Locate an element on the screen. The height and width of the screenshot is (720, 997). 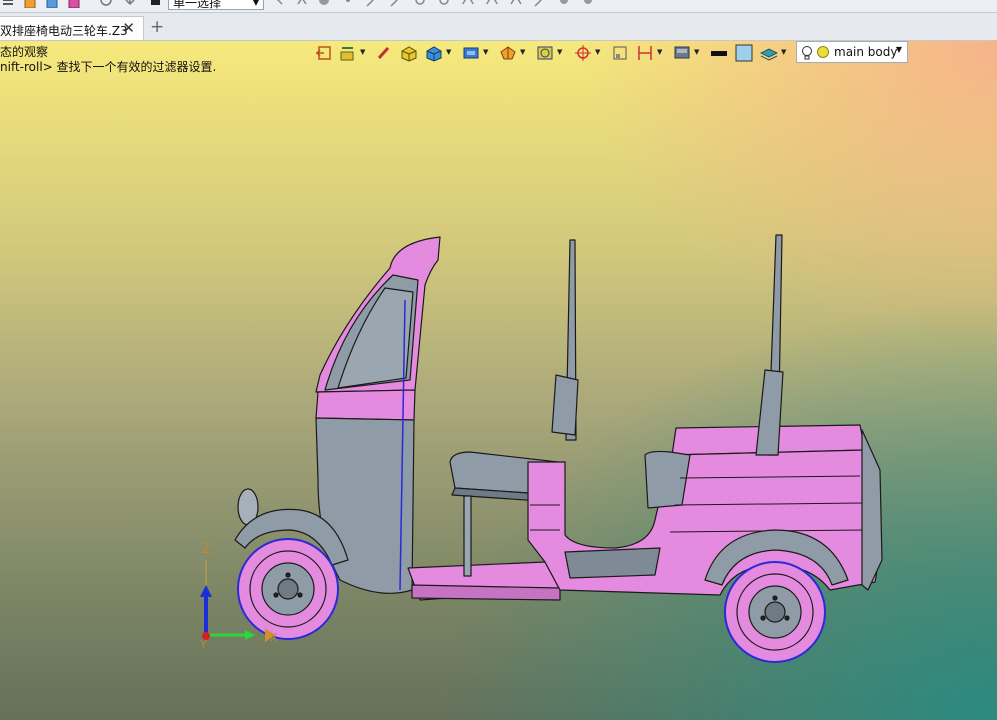
circle-icon is located at coordinates (420, 4).